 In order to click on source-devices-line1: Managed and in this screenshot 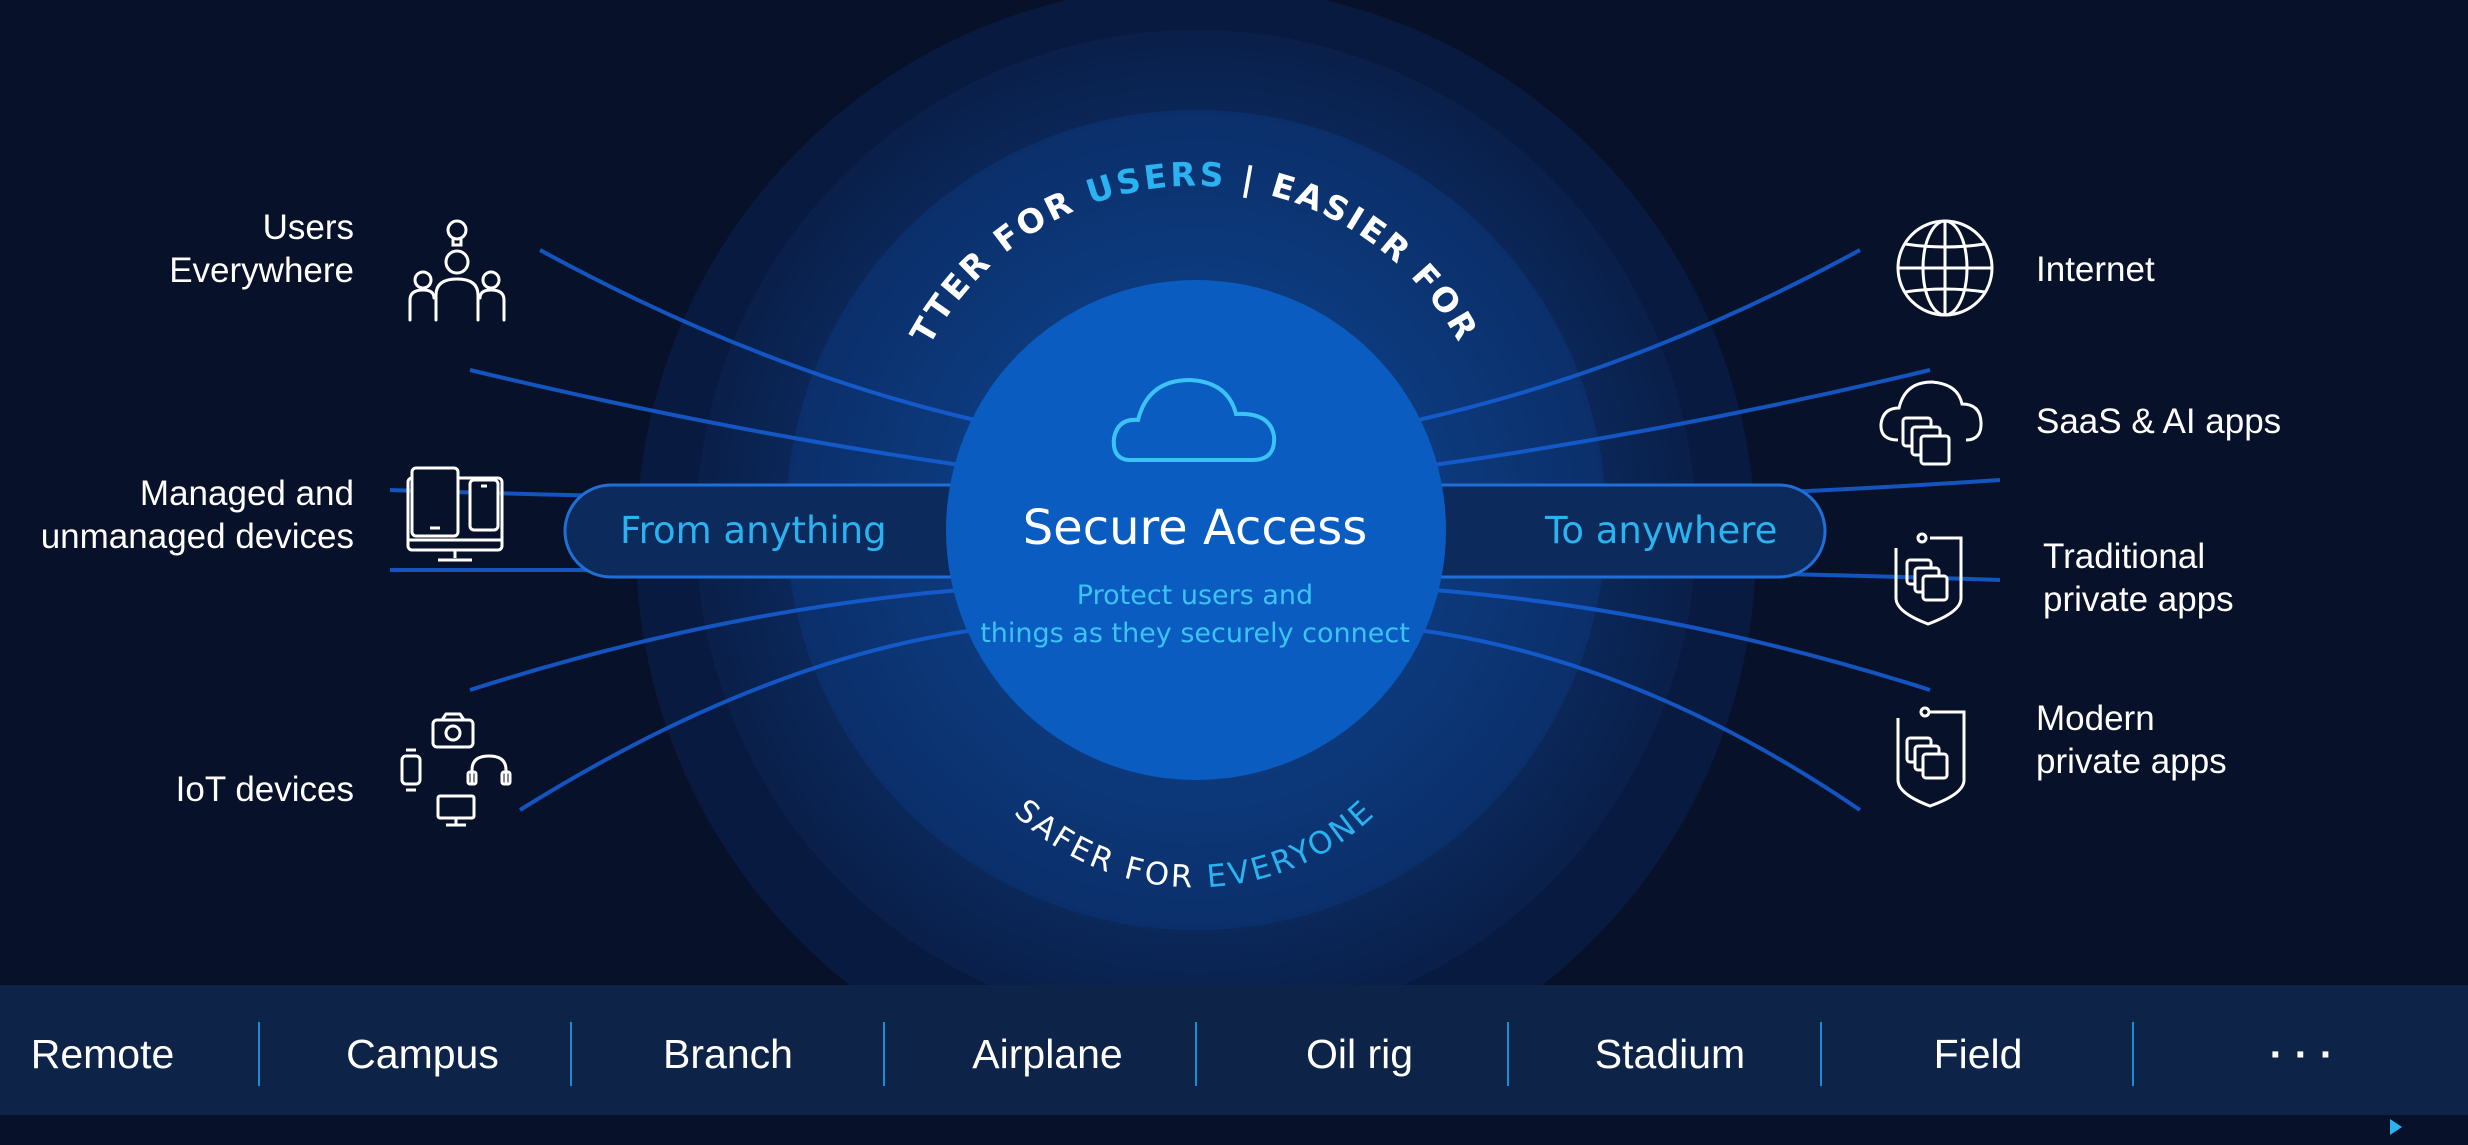, I will do `click(246, 493)`.